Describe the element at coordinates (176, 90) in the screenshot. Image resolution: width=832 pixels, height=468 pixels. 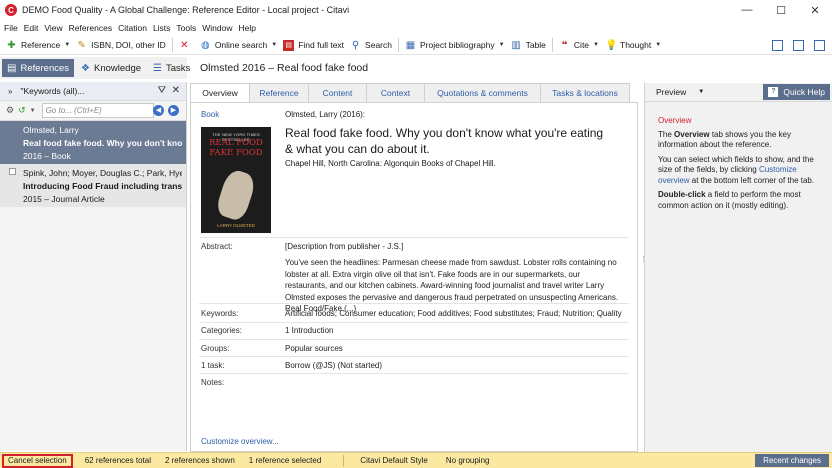
I see `close-filter-icon: ✕` at that location.